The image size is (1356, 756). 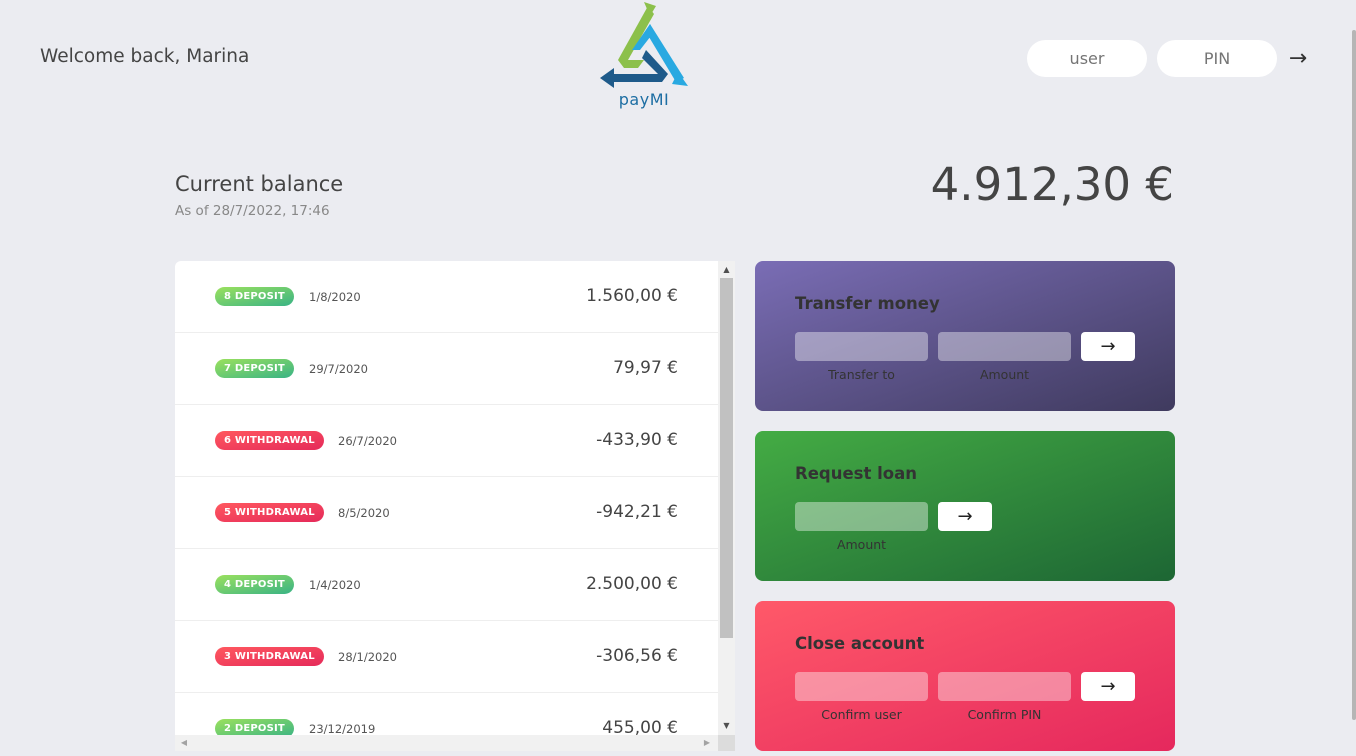 I want to click on login-pin-input, so click(x=1217, y=58).